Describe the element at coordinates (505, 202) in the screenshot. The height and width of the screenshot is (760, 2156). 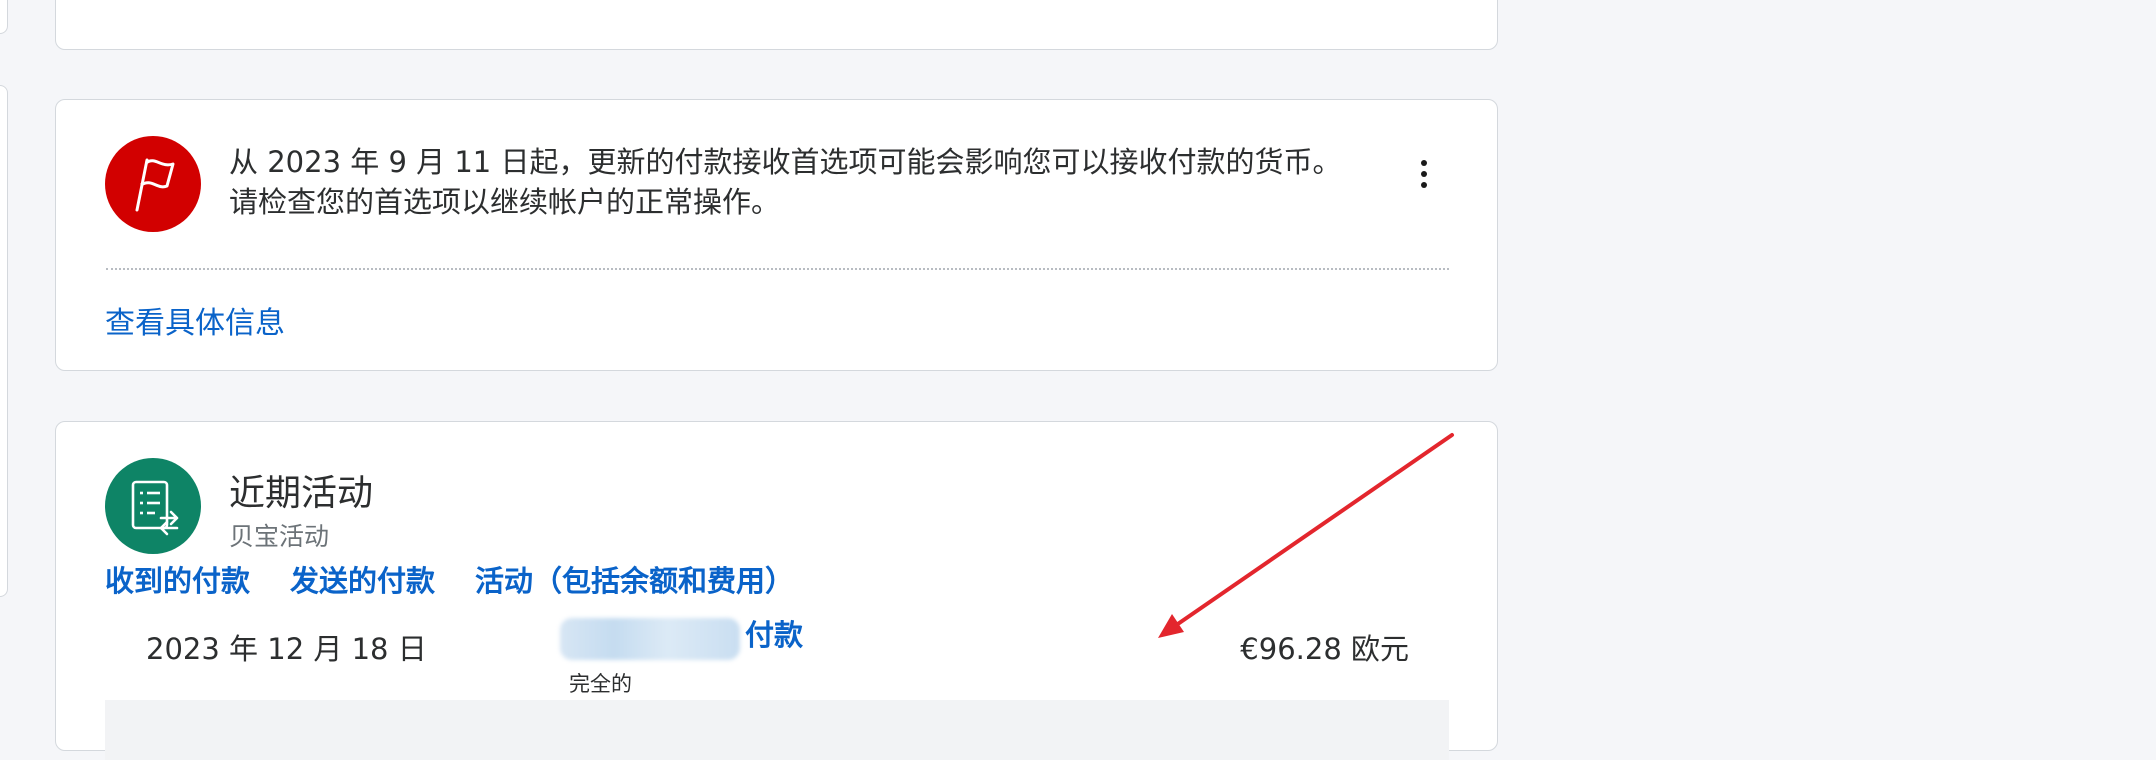
I see `notice-line-2: 请检查您的首选项以继续帐户的正常操作。` at that location.